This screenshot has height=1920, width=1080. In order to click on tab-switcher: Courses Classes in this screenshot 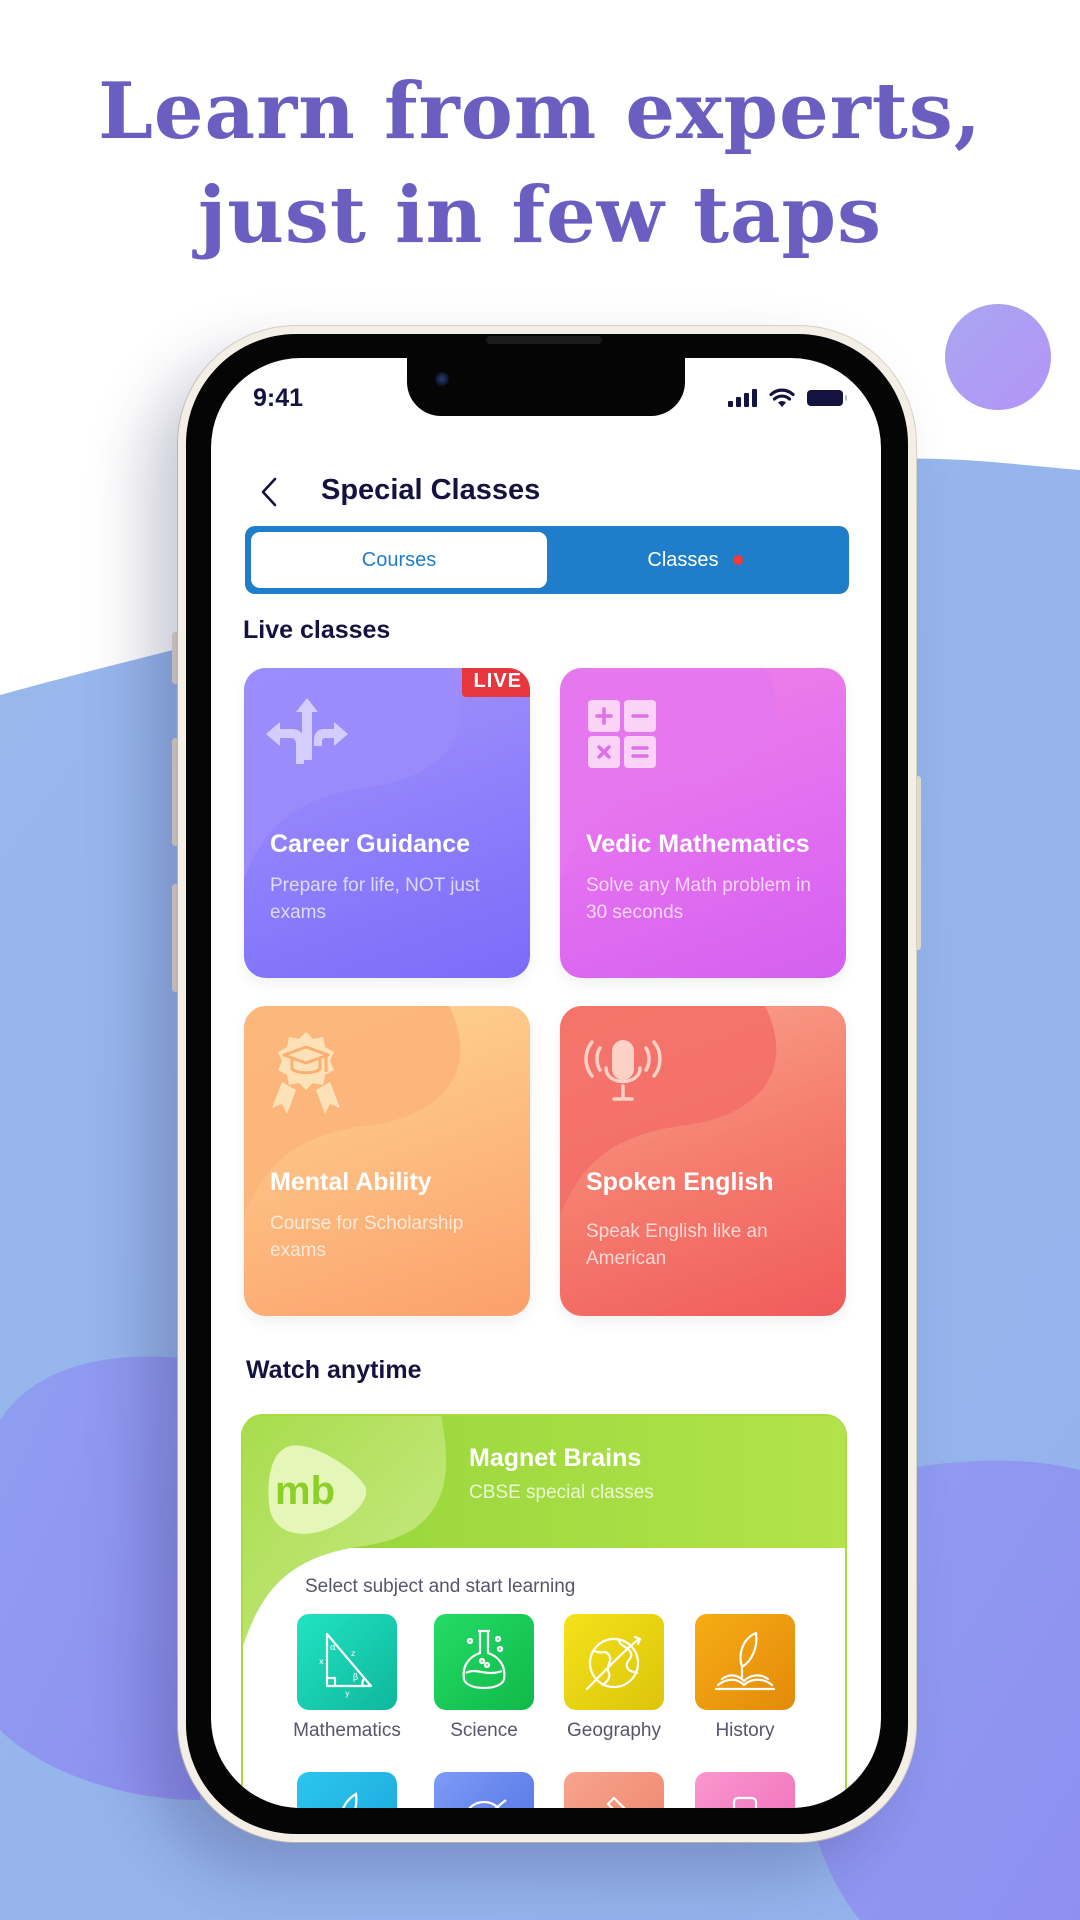, I will do `click(547, 560)`.